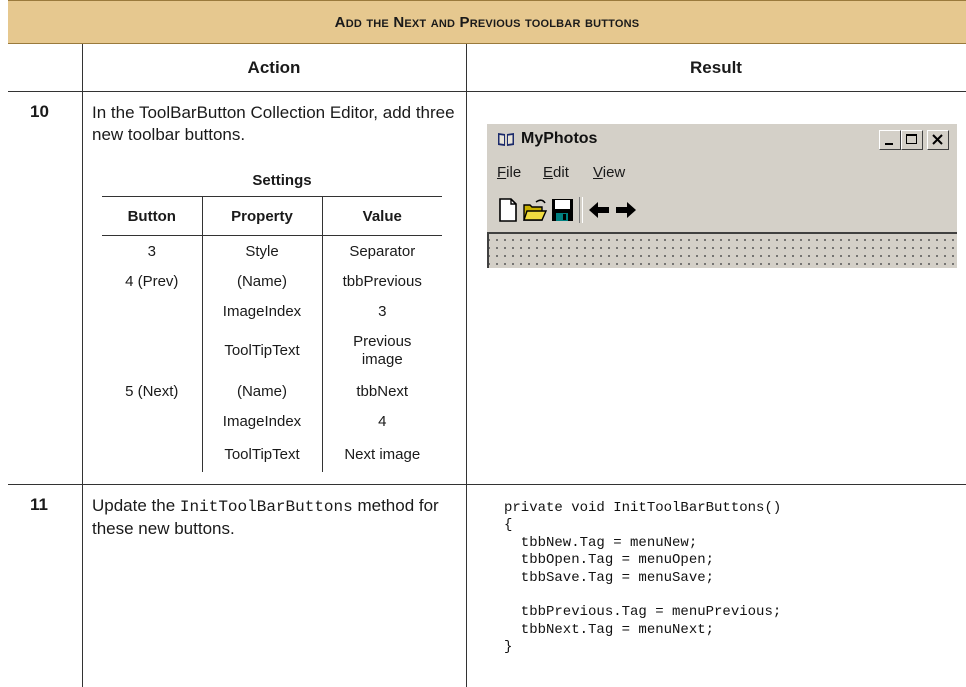 The image size is (966, 687). I want to click on save-button, so click(562, 210).